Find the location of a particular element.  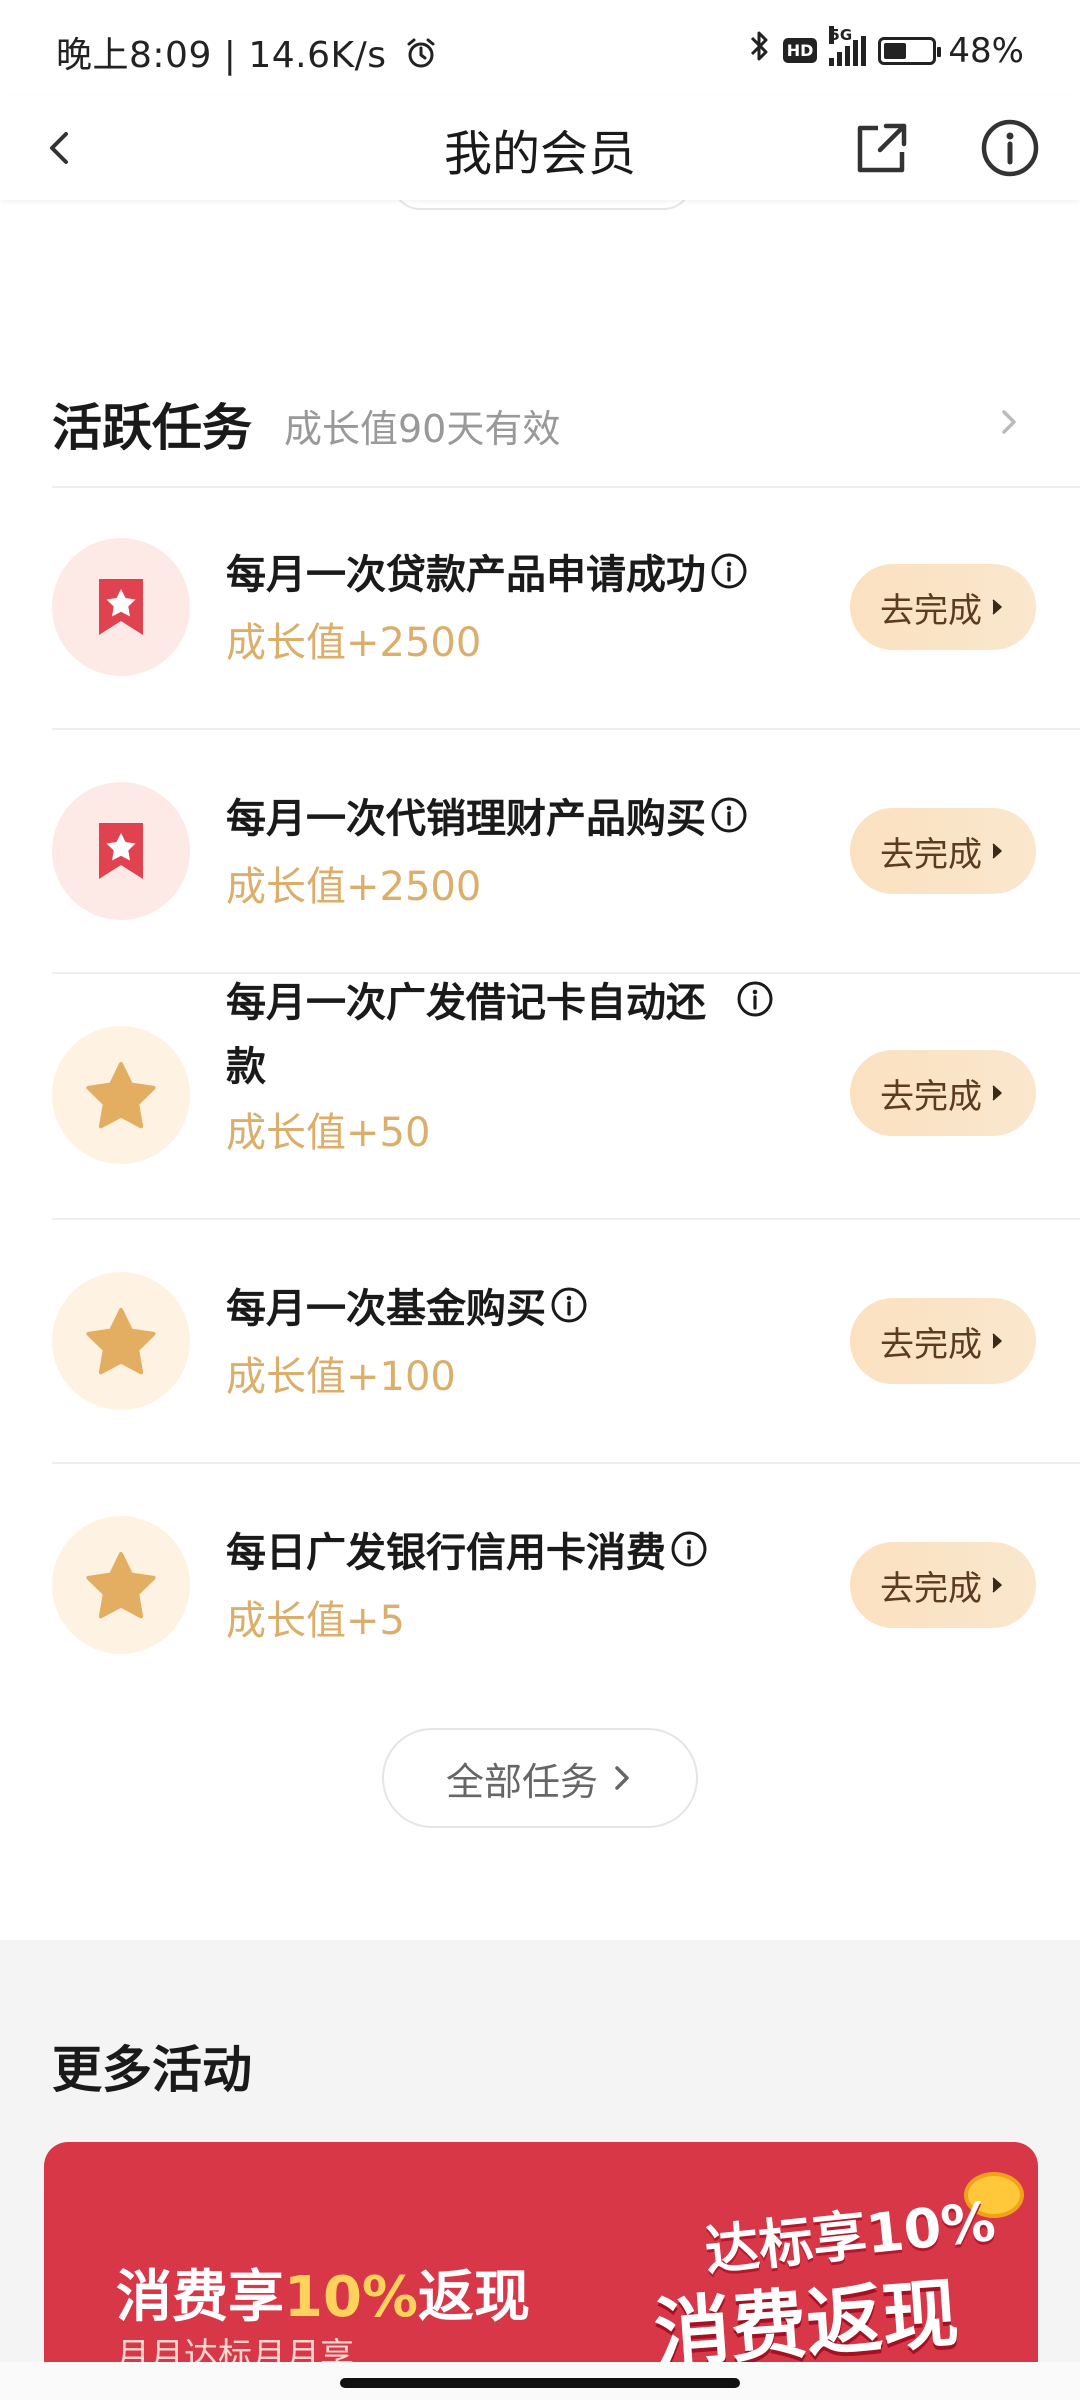

status-right: HD 5G 48% is located at coordinates (886, 49).